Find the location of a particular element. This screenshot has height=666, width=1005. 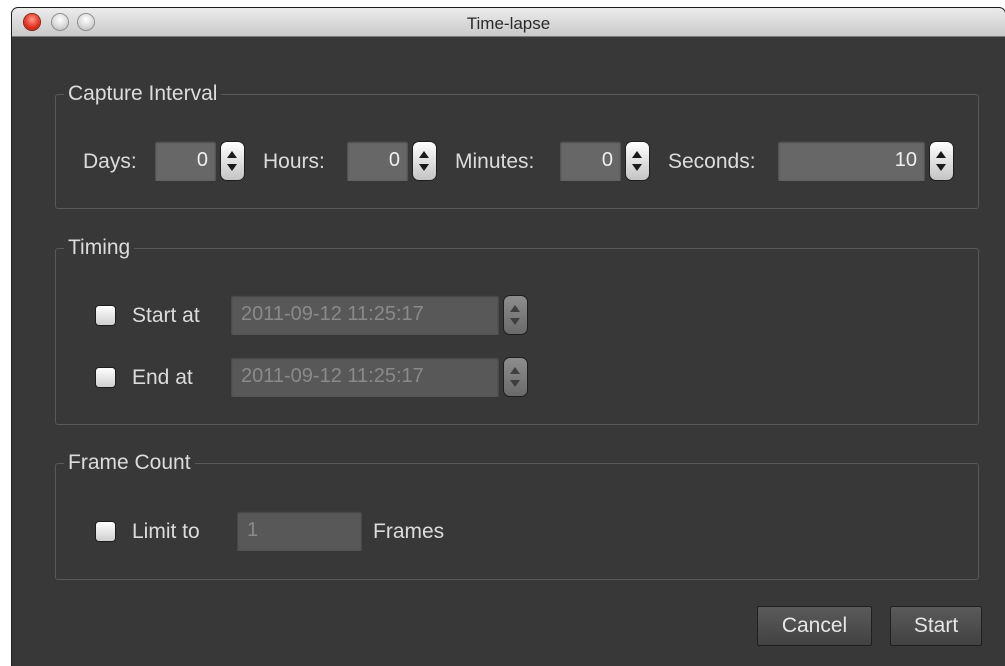

start-at-checkbox is located at coordinates (105, 315).